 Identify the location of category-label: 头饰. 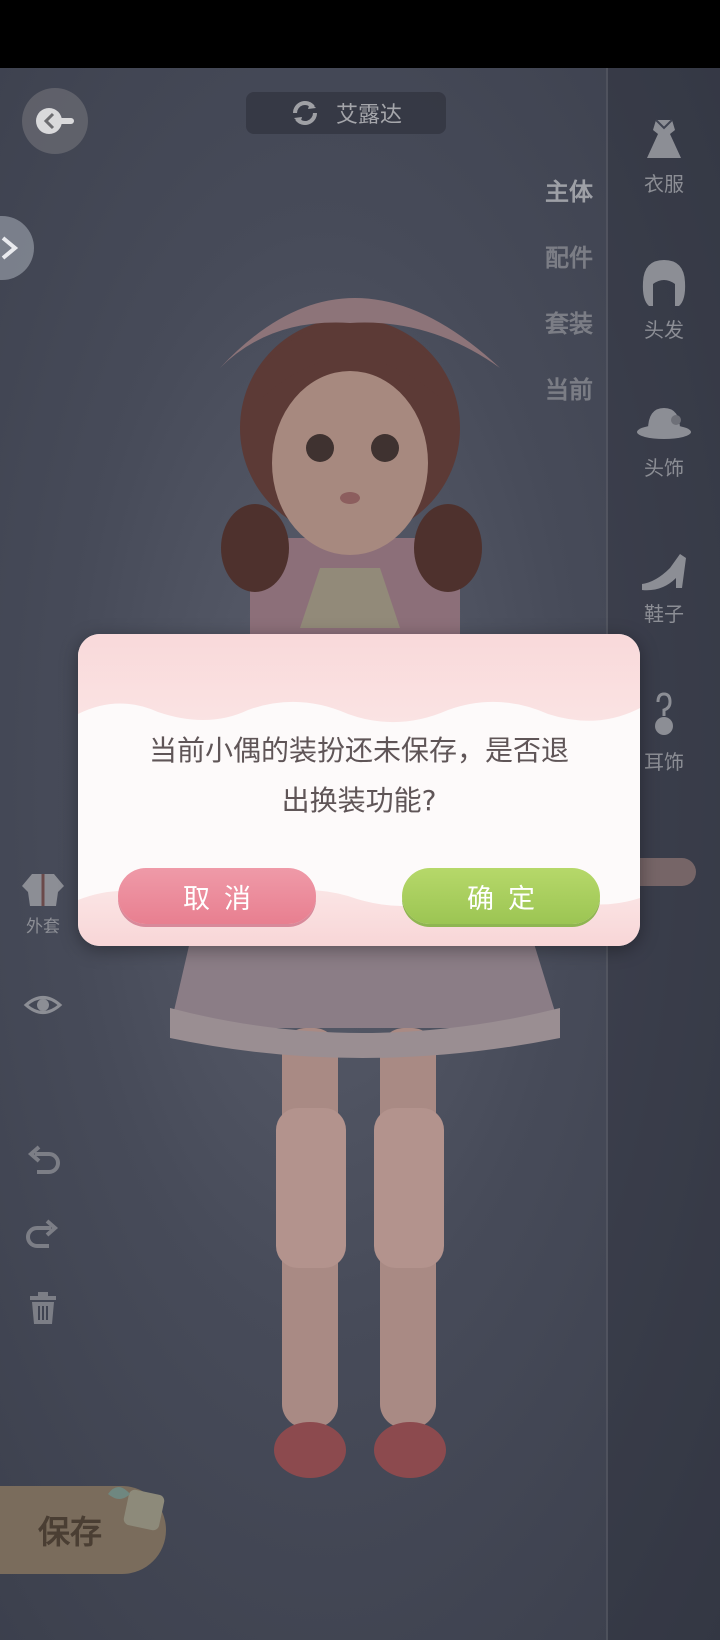
(664, 468).